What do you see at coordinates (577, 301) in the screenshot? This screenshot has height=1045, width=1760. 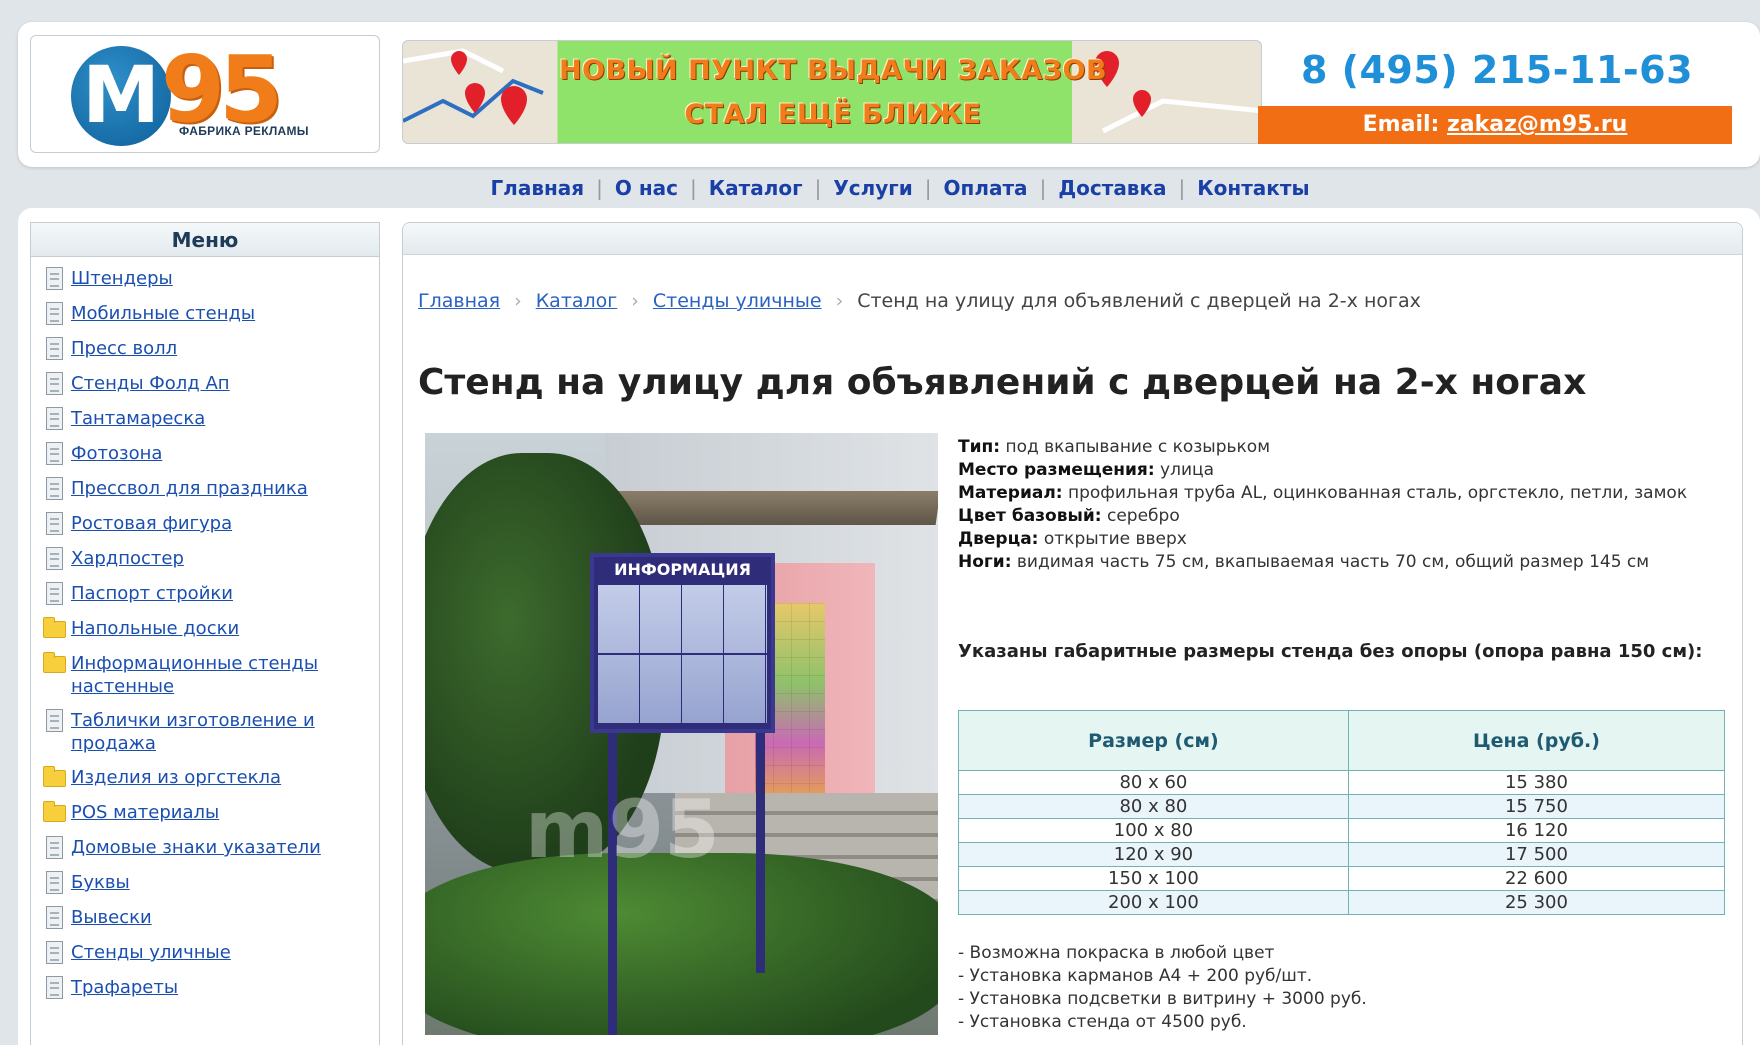 I see `breadcrumb-catalog: Каталог` at bounding box center [577, 301].